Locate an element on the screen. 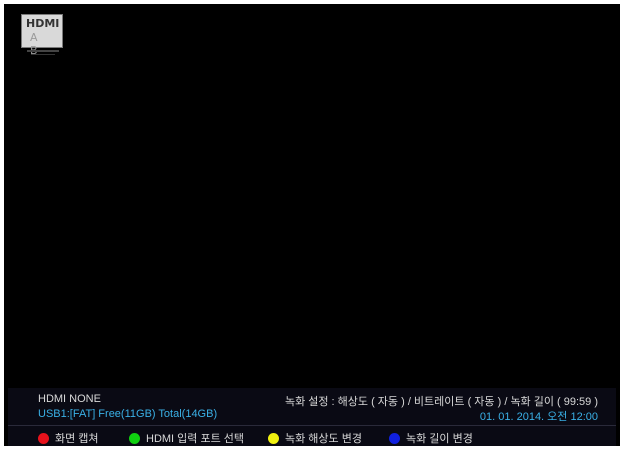  hdmi-input-select-button: HDMI 입력 포트 선택 is located at coordinates (186, 438).